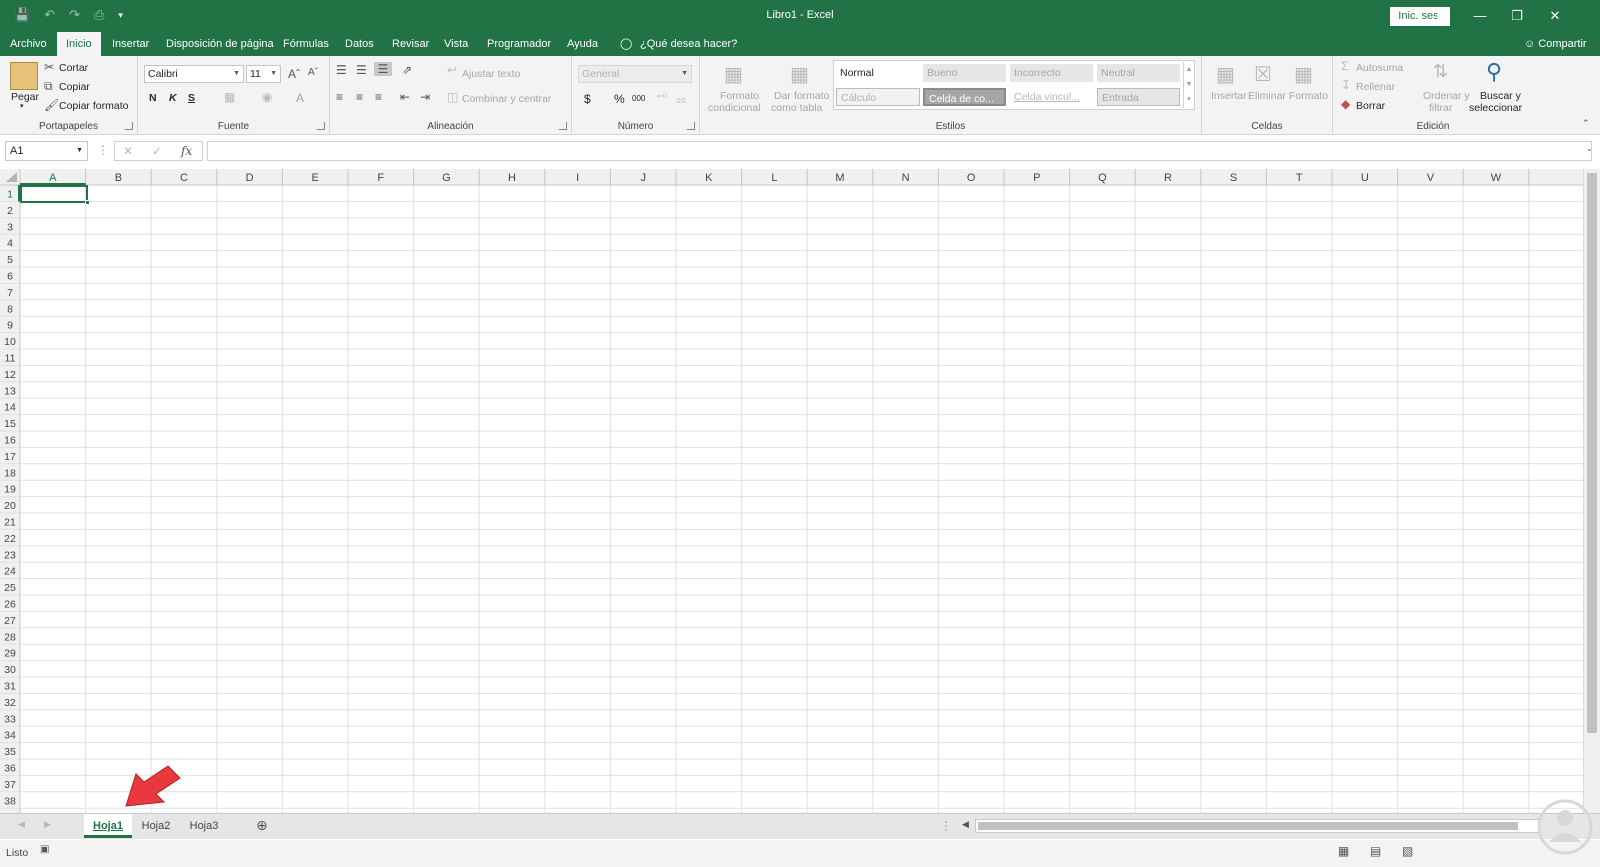  What do you see at coordinates (24, 76) in the screenshot?
I see `paste-icon` at bounding box center [24, 76].